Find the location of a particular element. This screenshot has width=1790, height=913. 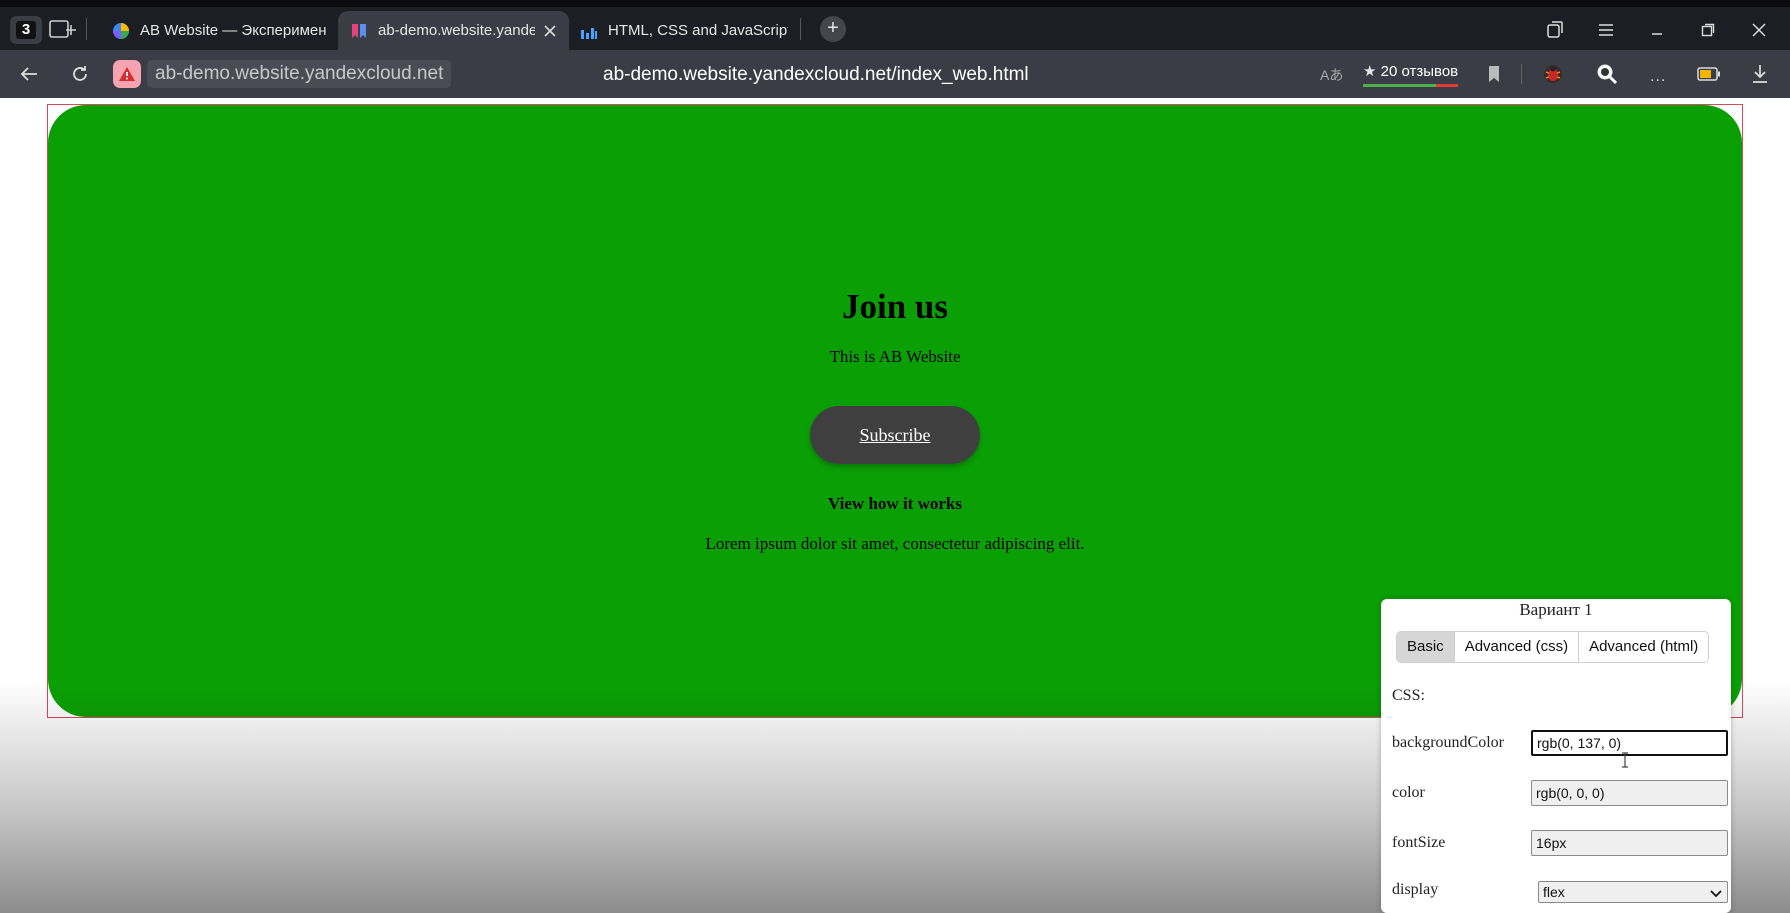

yandex-favicon-icon is located at coordinates (121, 31).